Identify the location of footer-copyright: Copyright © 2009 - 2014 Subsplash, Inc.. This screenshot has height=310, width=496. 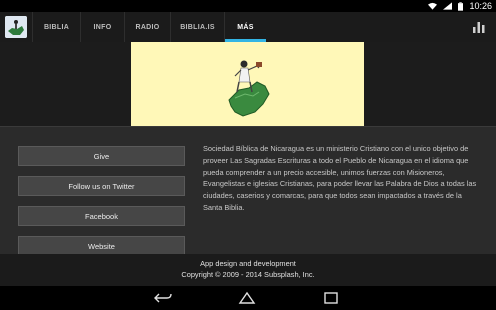
(248, 274).